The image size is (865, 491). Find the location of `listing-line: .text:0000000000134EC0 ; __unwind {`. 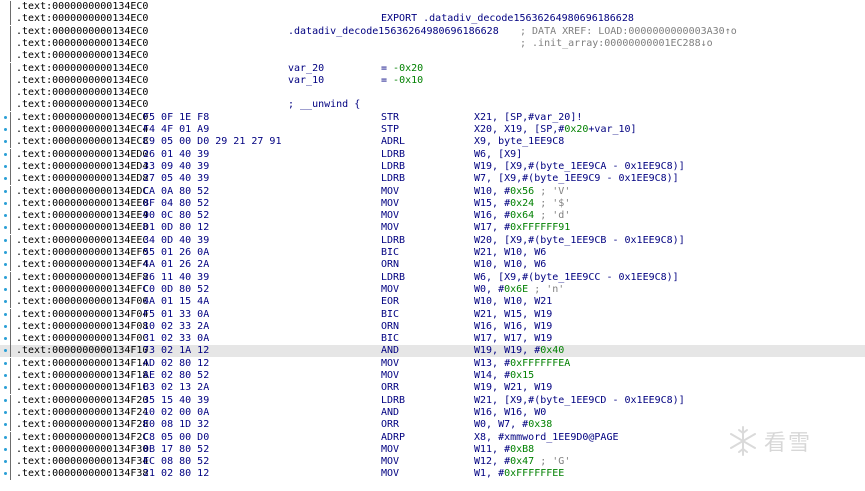

listing-line: .text:0000000000134EC0 ; __unwind { is located at coordinates (432, 105).